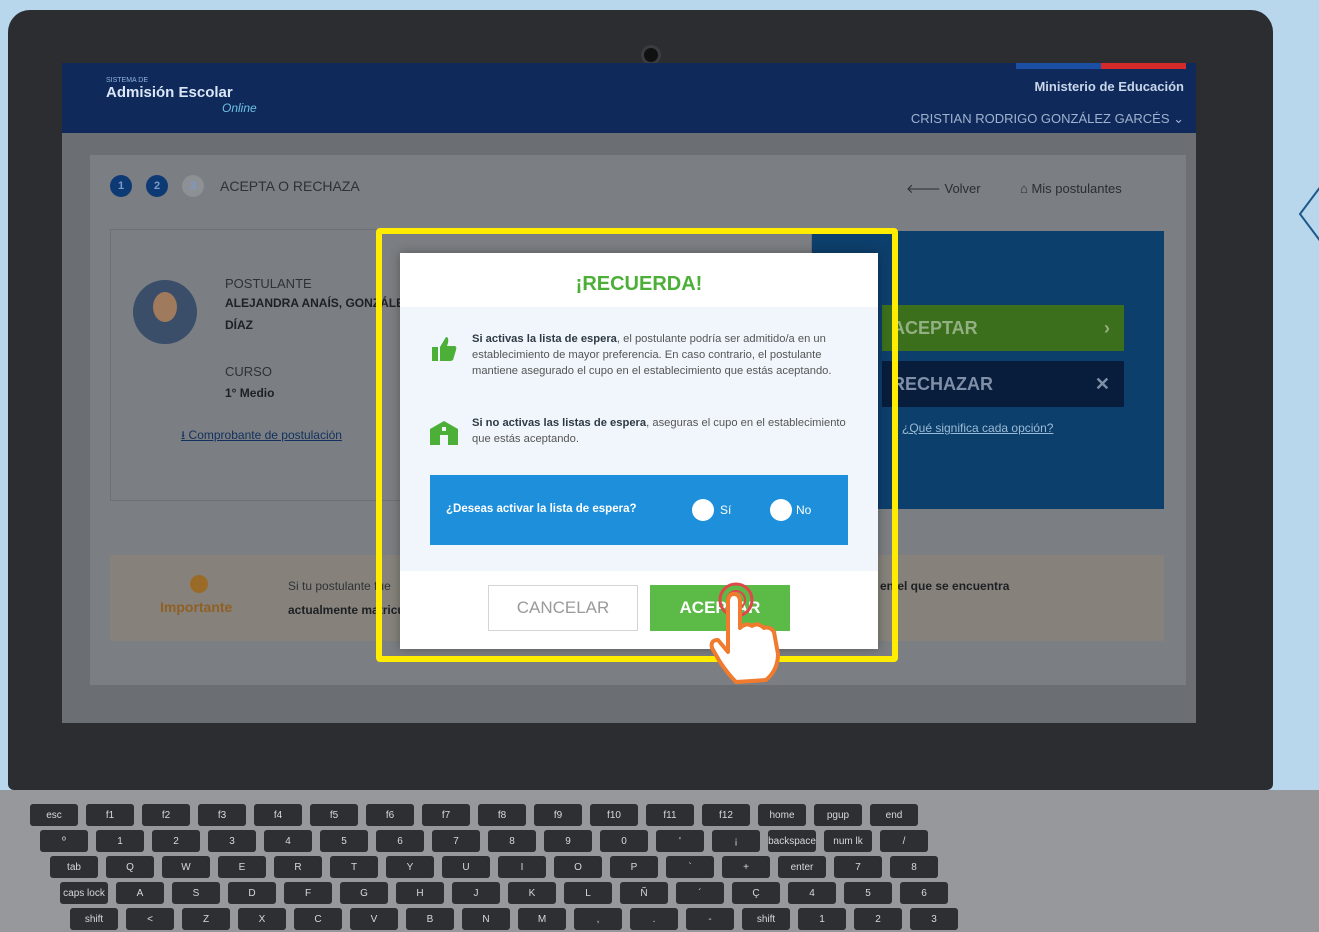 The image size is (1319, 932). I want to click on keyboard-key: C, so click(318, 919).